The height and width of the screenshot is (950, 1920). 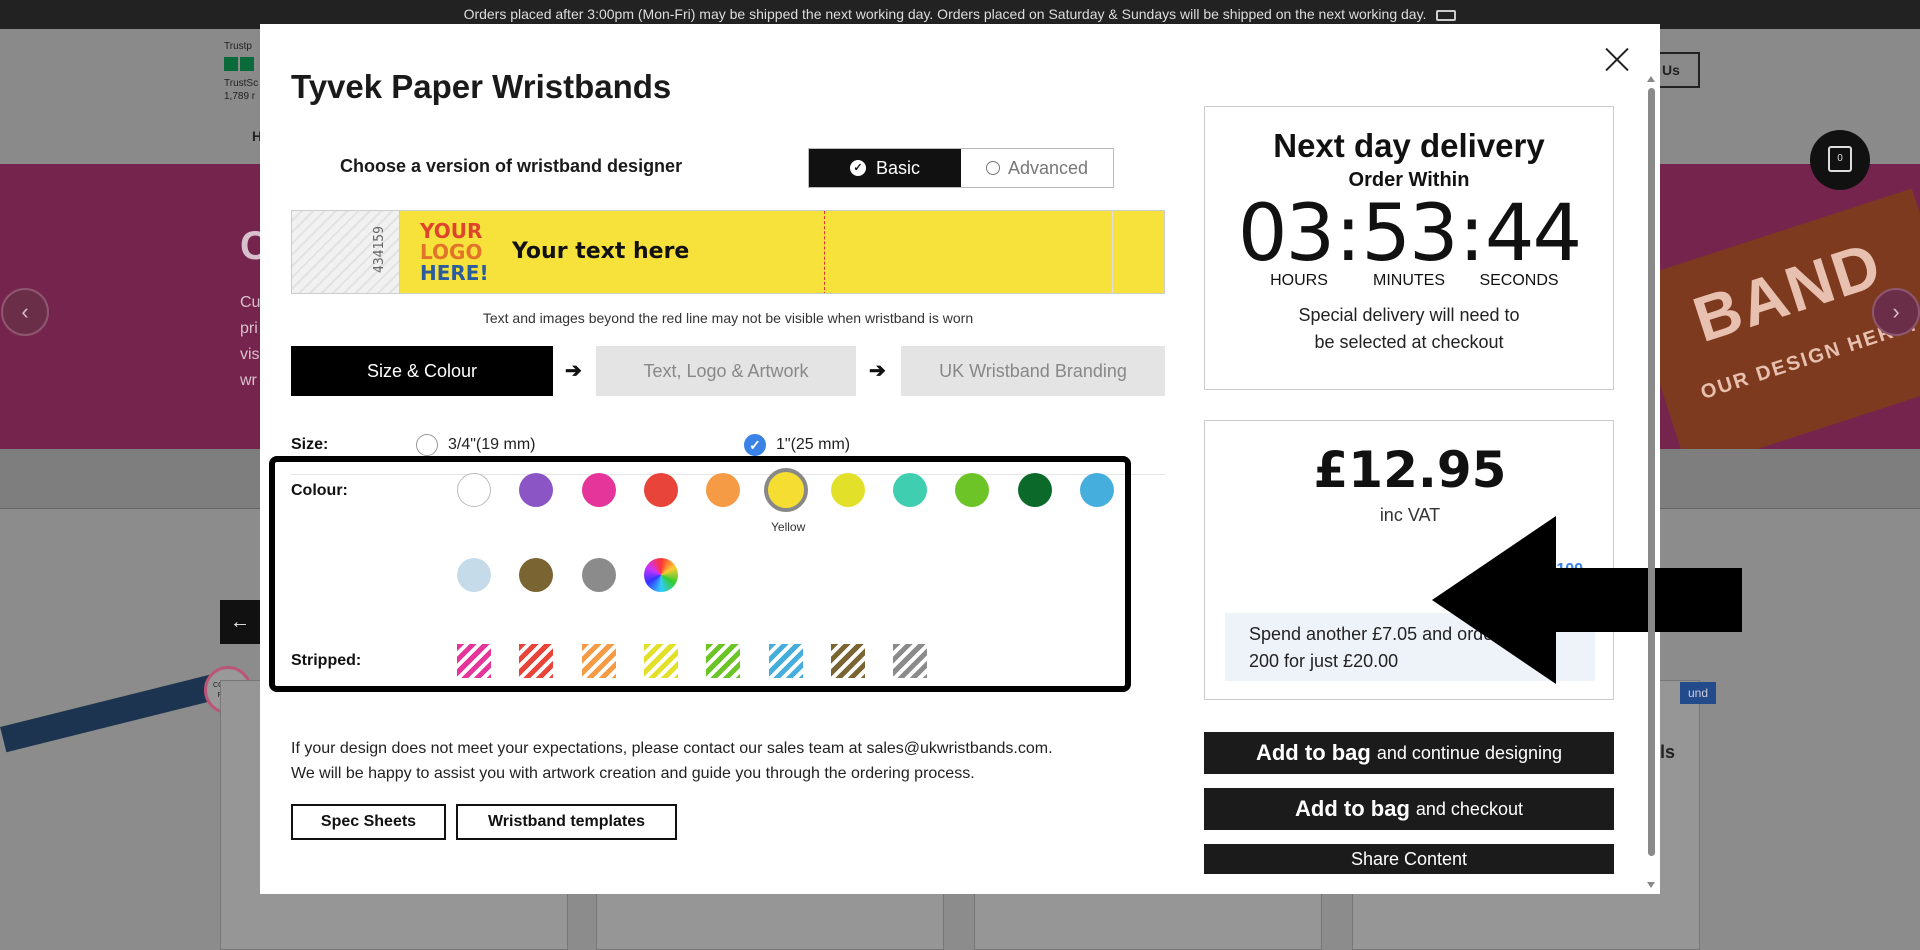 I want to click on seconds-label: SECONDS, so click(x=1519, y=280).